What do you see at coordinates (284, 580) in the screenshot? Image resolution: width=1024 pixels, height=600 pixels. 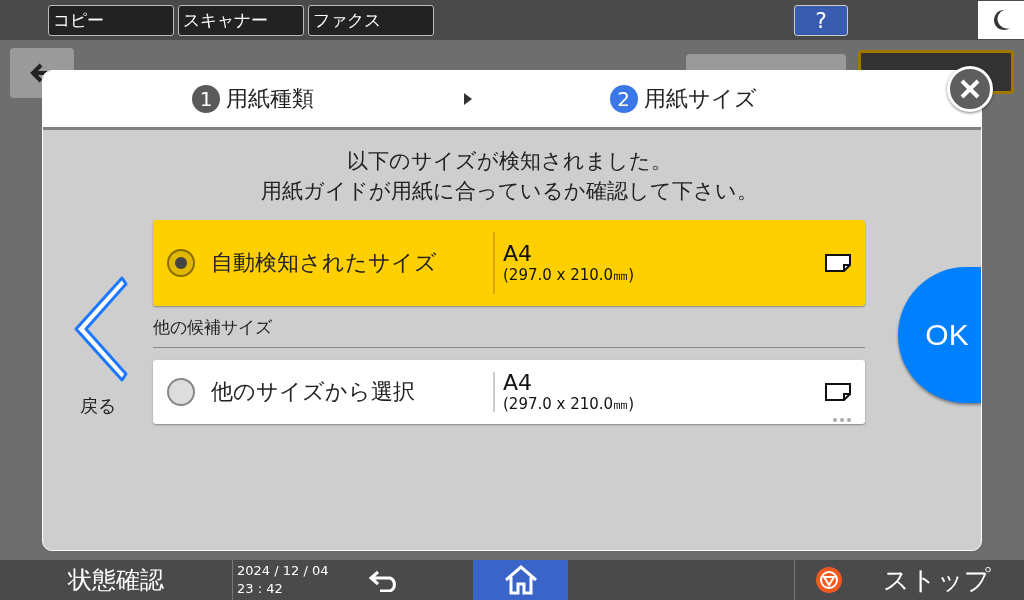 I see `date-time: 2024 / 12 / 04 23 : 42` at bounding box center [284, 580].